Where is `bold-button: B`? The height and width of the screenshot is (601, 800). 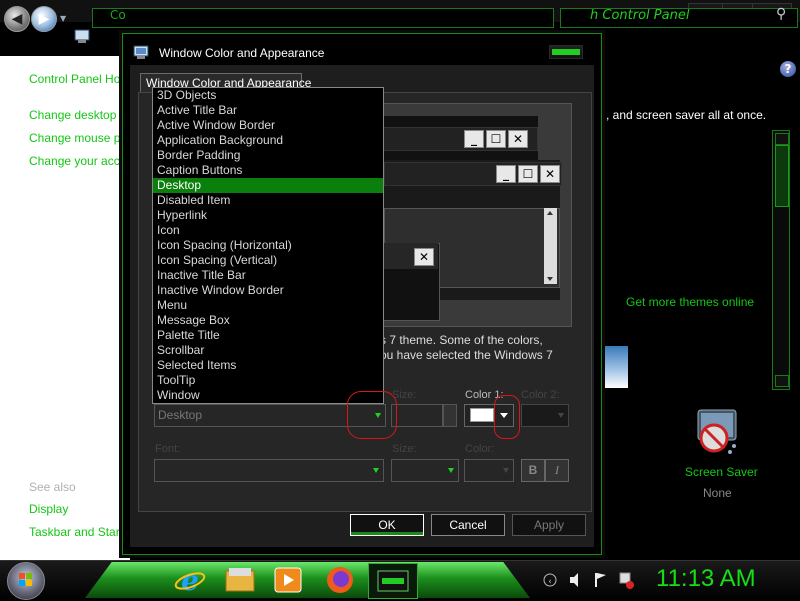
bold-button: B is located at coordinates (533, 470).